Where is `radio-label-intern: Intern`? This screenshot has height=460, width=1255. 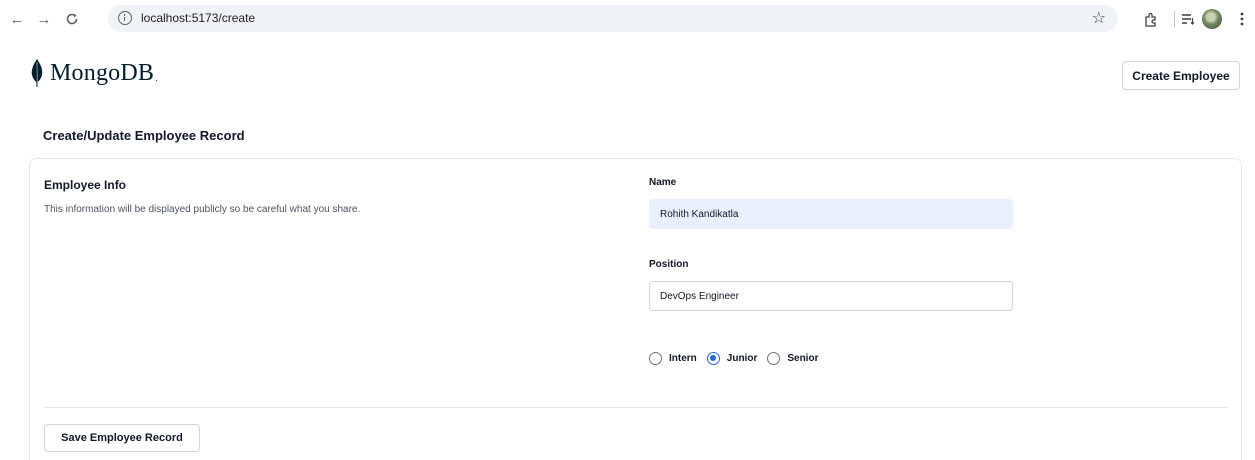
radio-label-intern: Intern is located at coordinates (683, 358).